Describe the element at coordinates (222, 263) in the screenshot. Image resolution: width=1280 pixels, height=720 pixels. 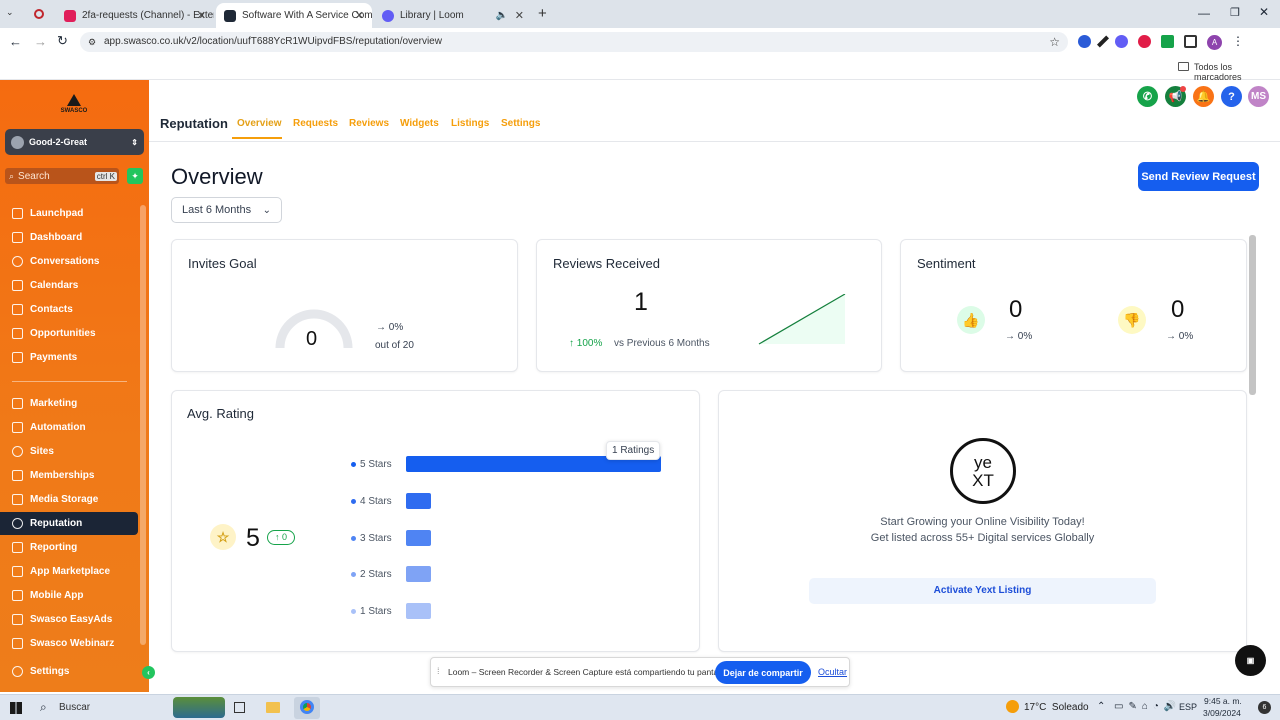
I see `invites-goal-title: Invites Goal` at that location.